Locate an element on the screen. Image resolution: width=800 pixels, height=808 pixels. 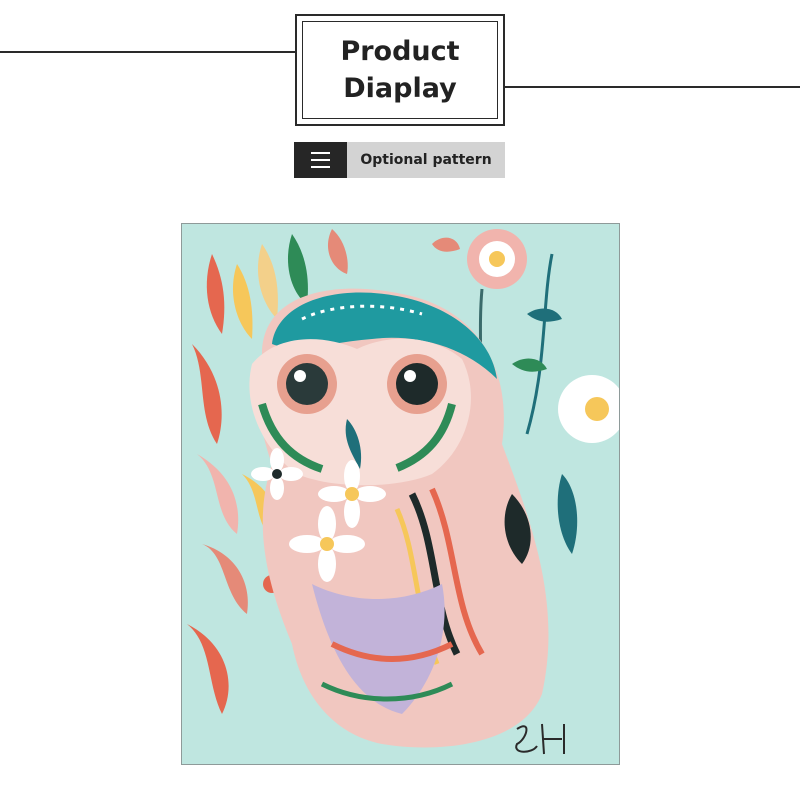
optional-pattern-button: Optional pattern is located at coordinates (399, 160).